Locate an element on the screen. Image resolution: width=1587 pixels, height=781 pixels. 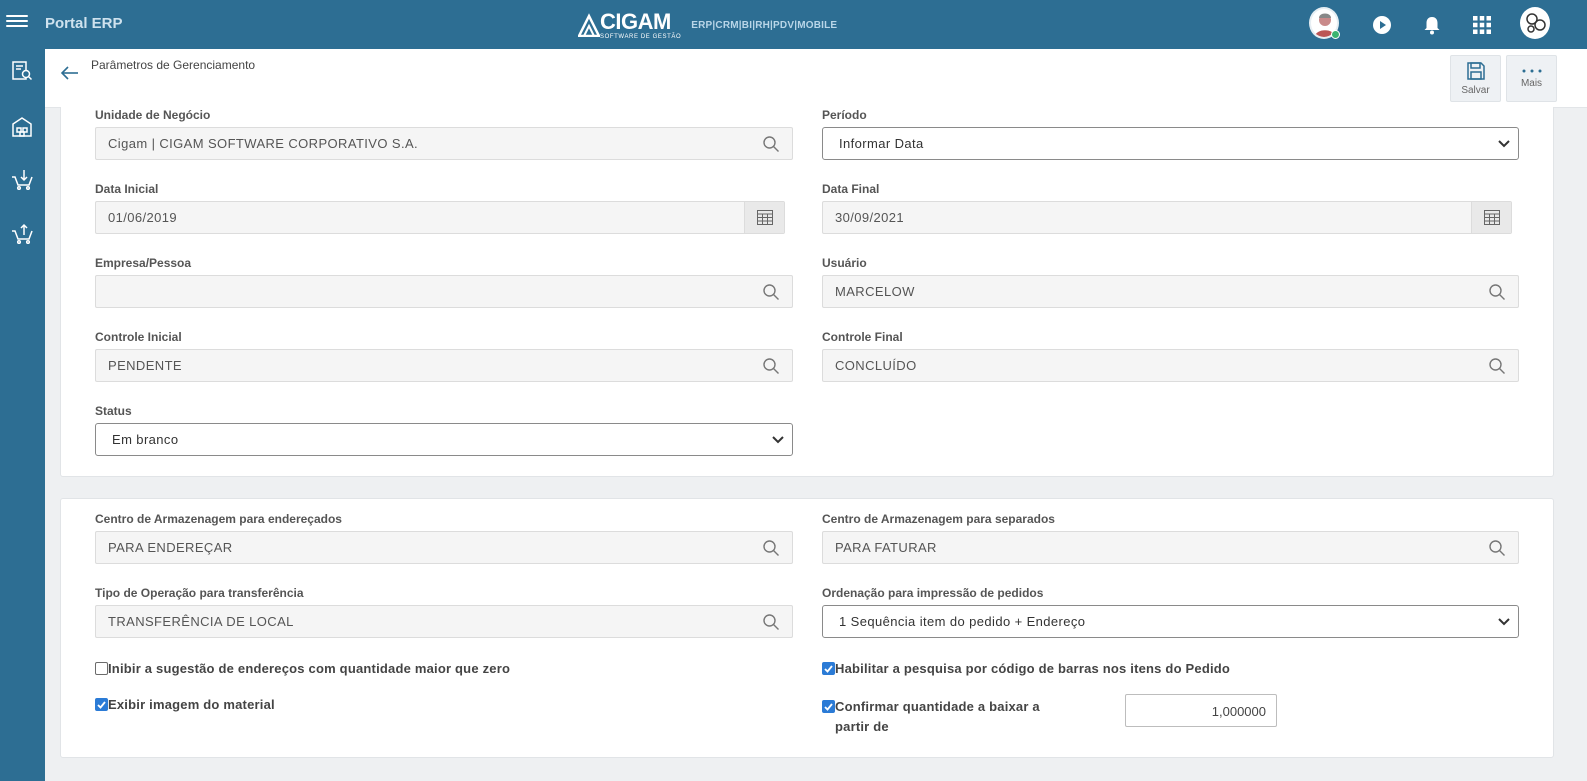
company-input is located at coordinates (444, 291).